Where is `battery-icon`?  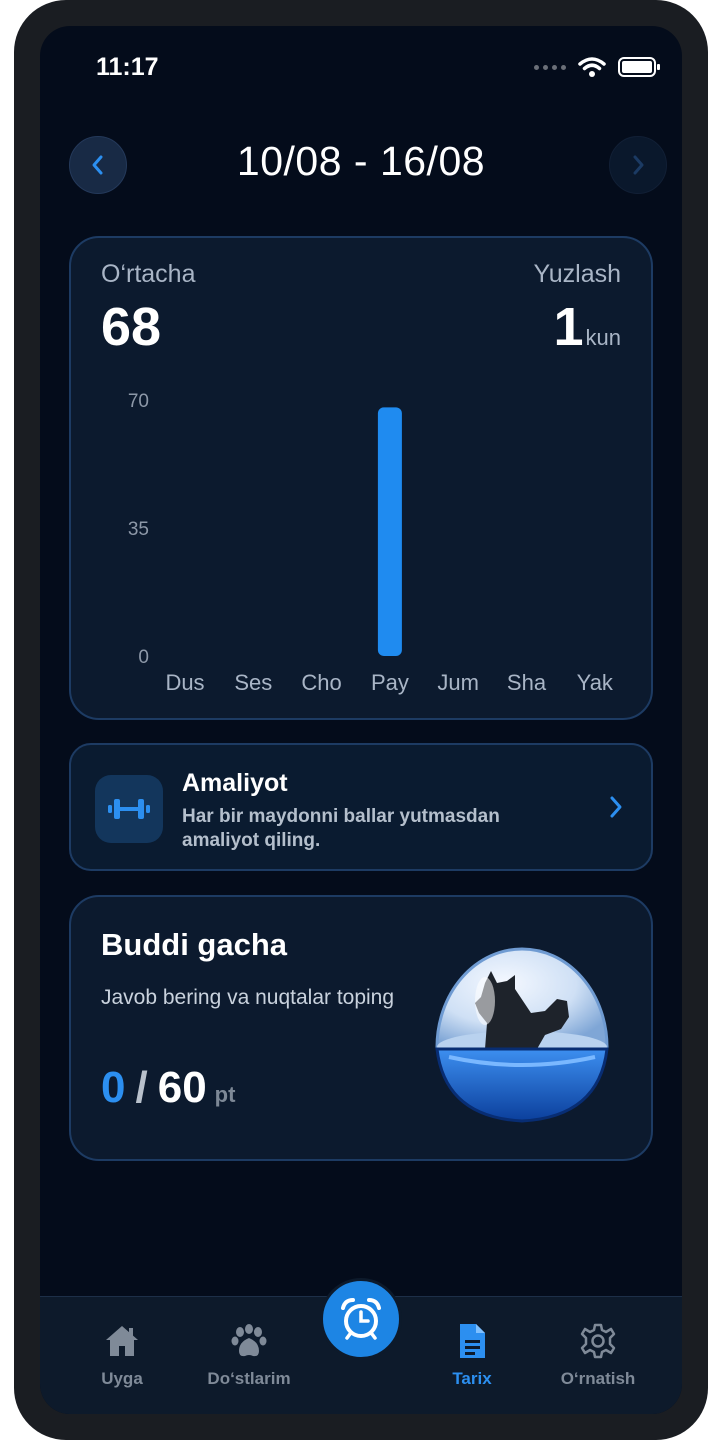
battery-icon is located at coordinates (639, 67).